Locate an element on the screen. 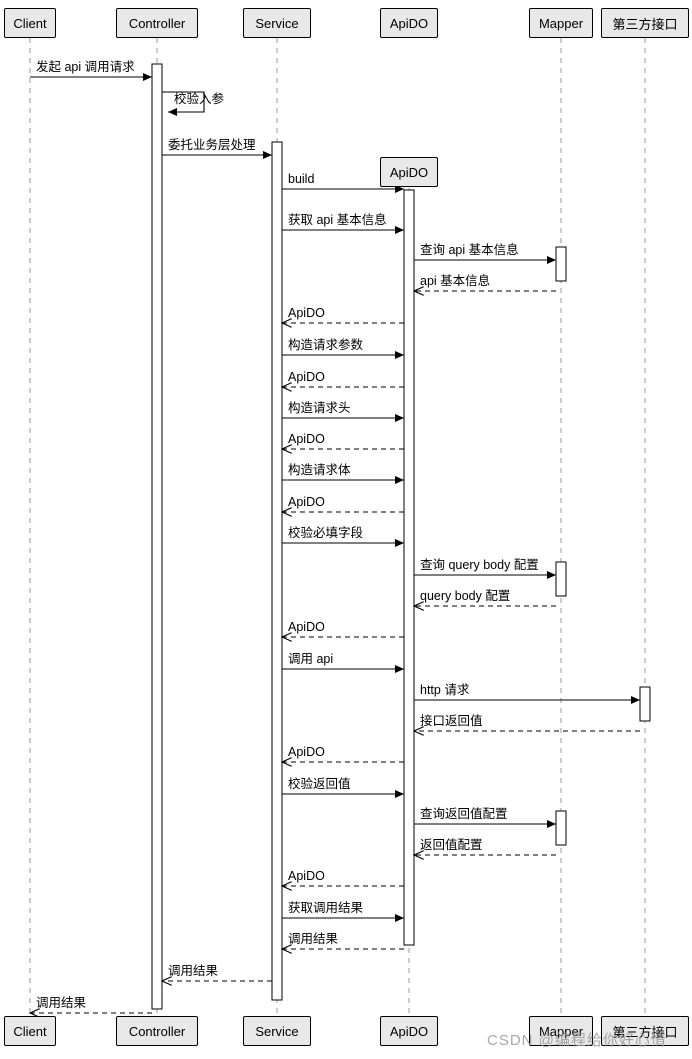 This screenshot has height=1059, width=692. message-label-8: 构造请求参数 is located at coordinates (326, 345).